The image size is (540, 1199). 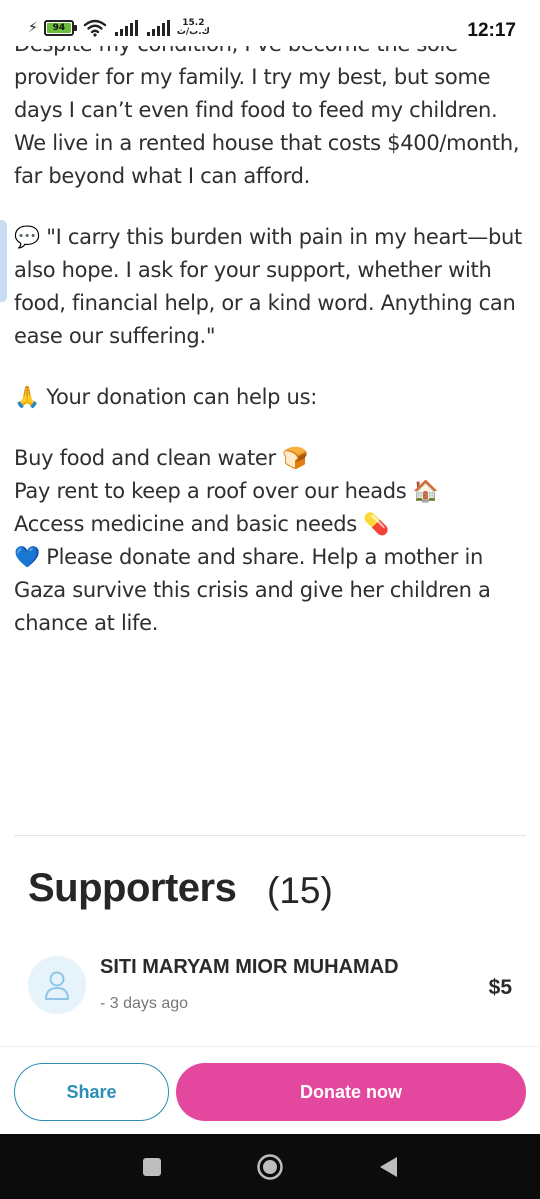 I want to click on action-bar: Share Donate now, so click(x=270, y=1090).